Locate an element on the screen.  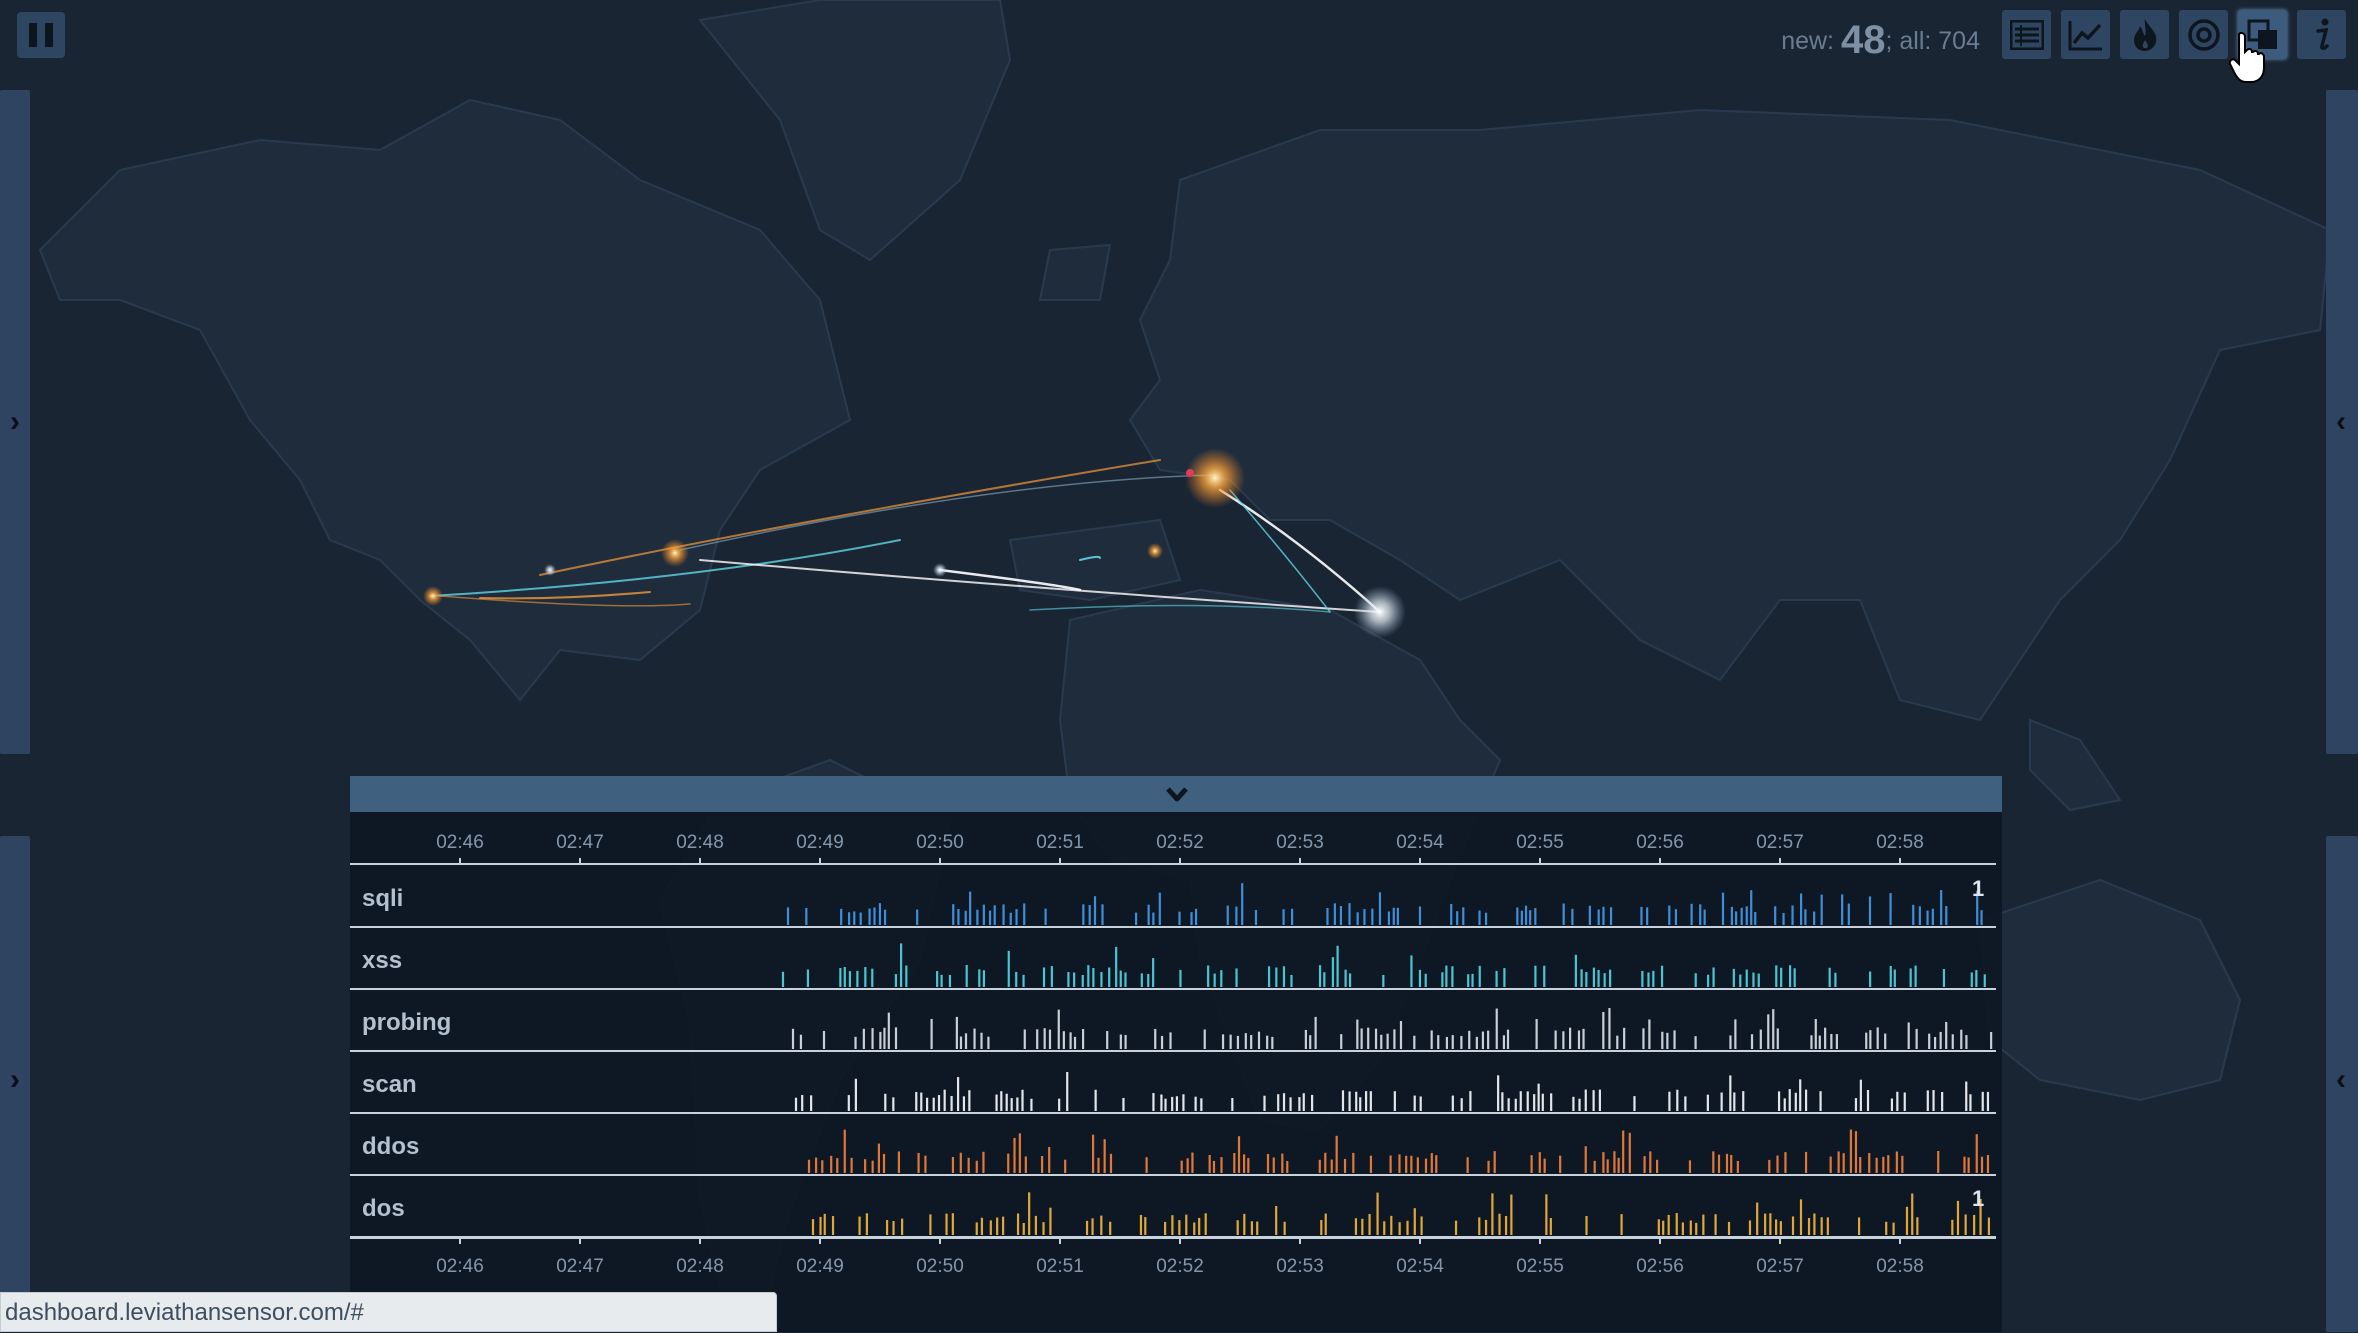
left-panel-tab-bottom: › is located at coordinates (15, 1084).